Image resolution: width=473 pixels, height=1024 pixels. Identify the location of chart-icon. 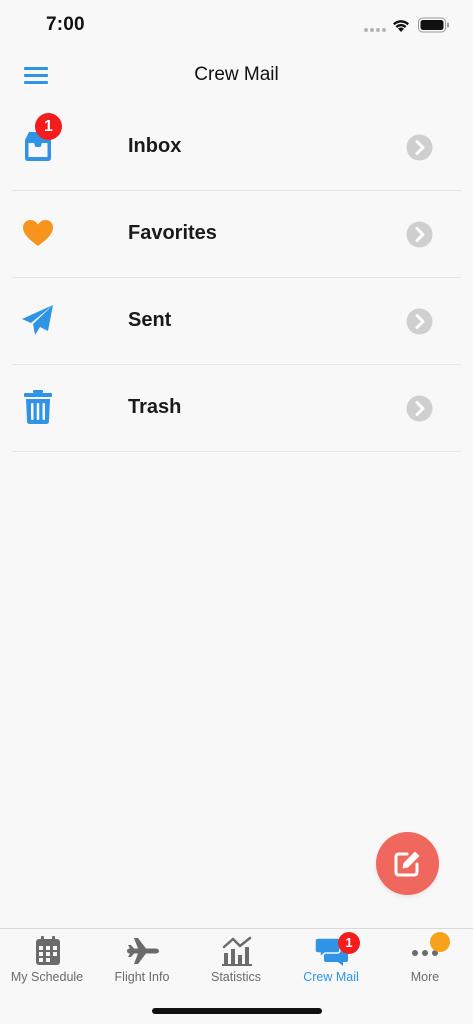
(237, 951).